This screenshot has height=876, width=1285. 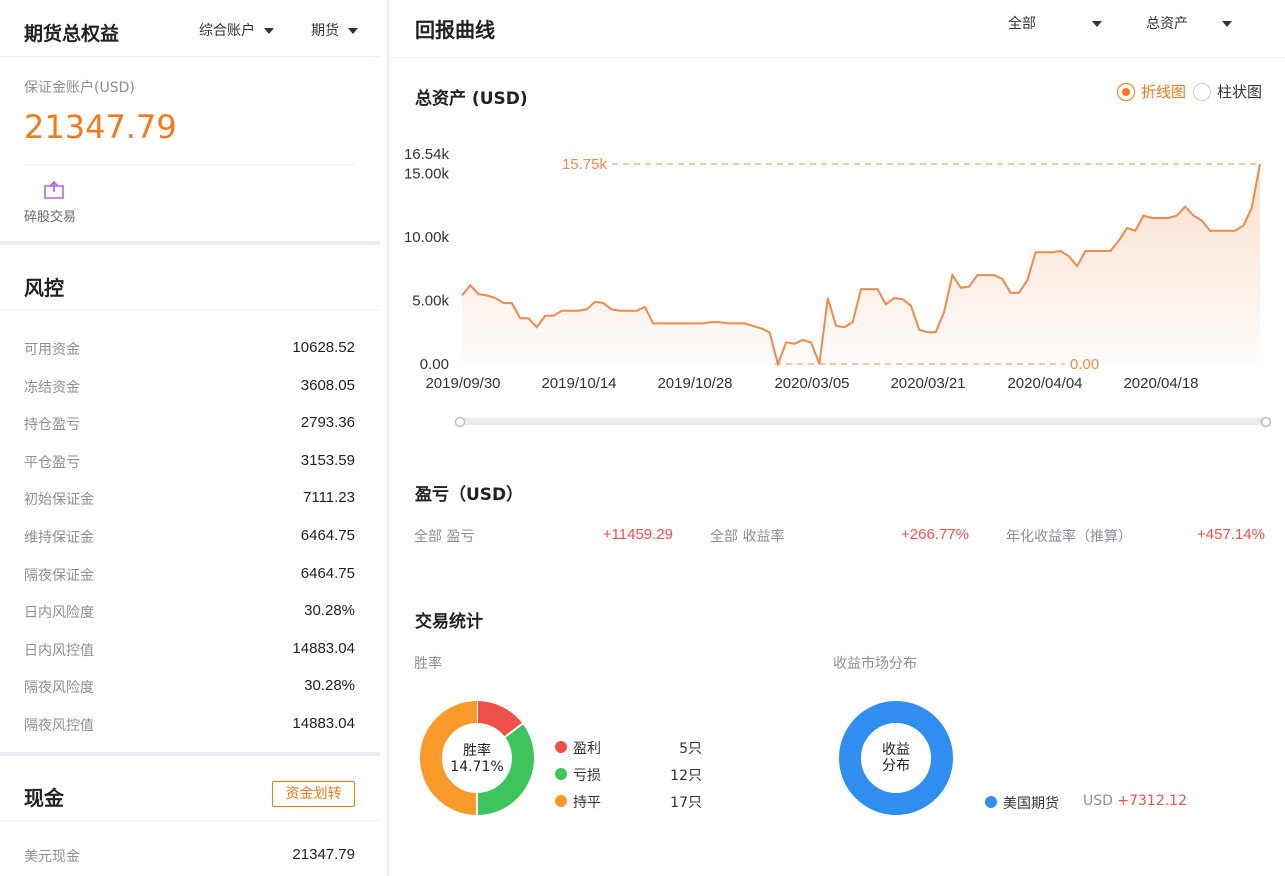 I want to click on legend-currency: USD, so click(x=1098, y=801).